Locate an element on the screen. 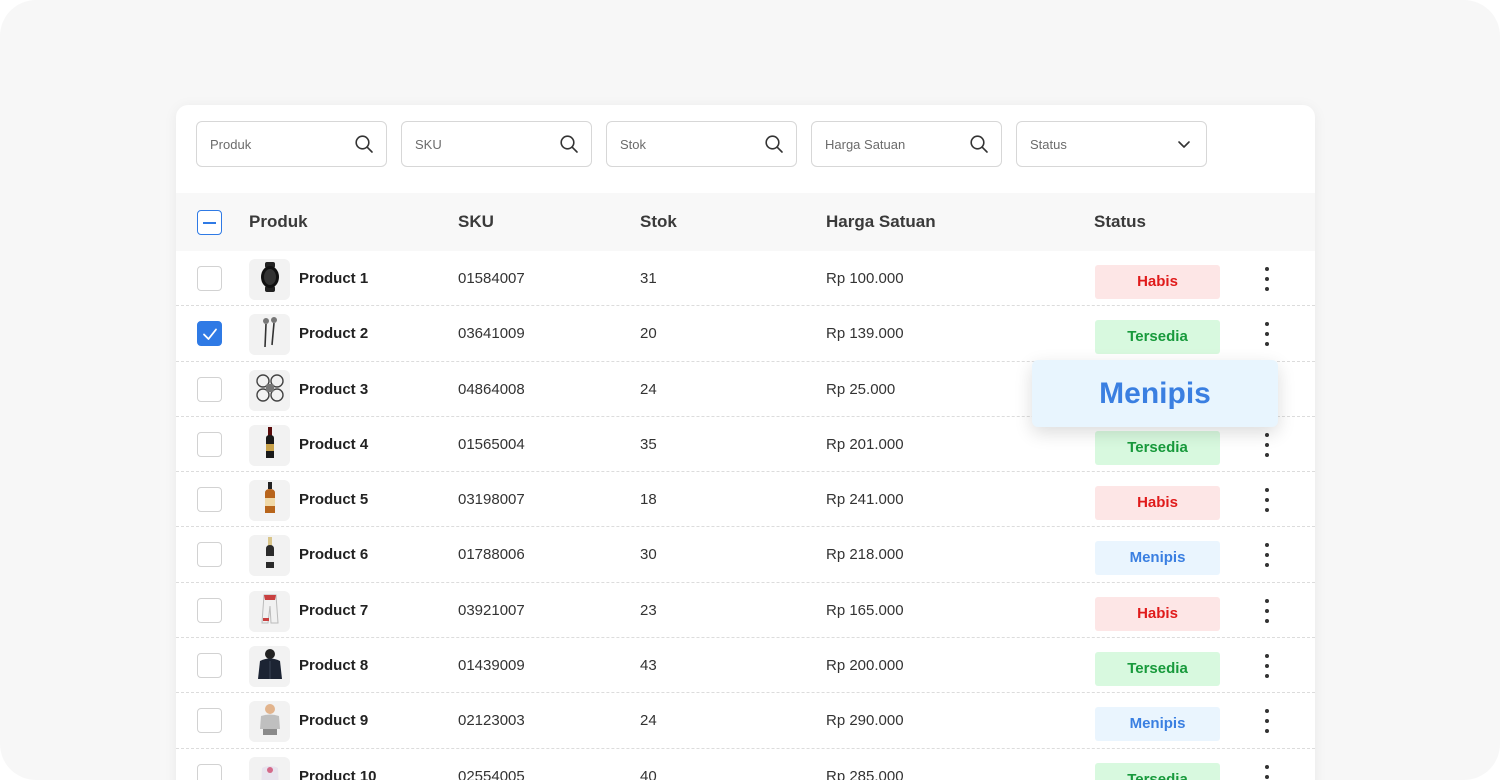 Image resolution: width=1500 pixels, height=780 pixels. product-stok: 35 is located at coordinates (648, 444).